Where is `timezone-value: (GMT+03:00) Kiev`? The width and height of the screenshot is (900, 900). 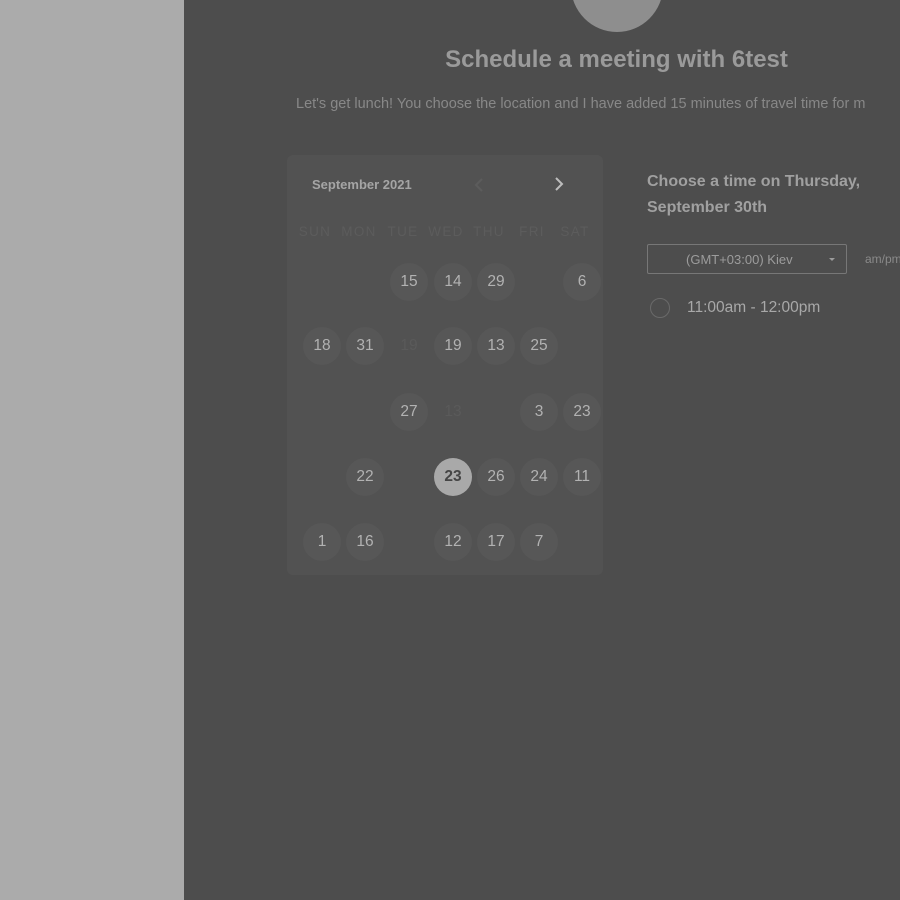 timezone-value: (GMT+03:00) Kiev is located at coordinates (739, 259).